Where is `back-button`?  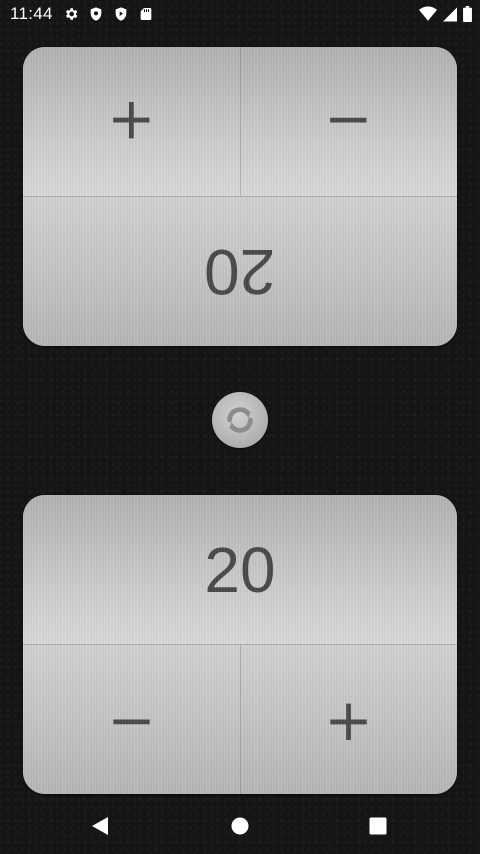 back-button is located at coordinates (100, 826).